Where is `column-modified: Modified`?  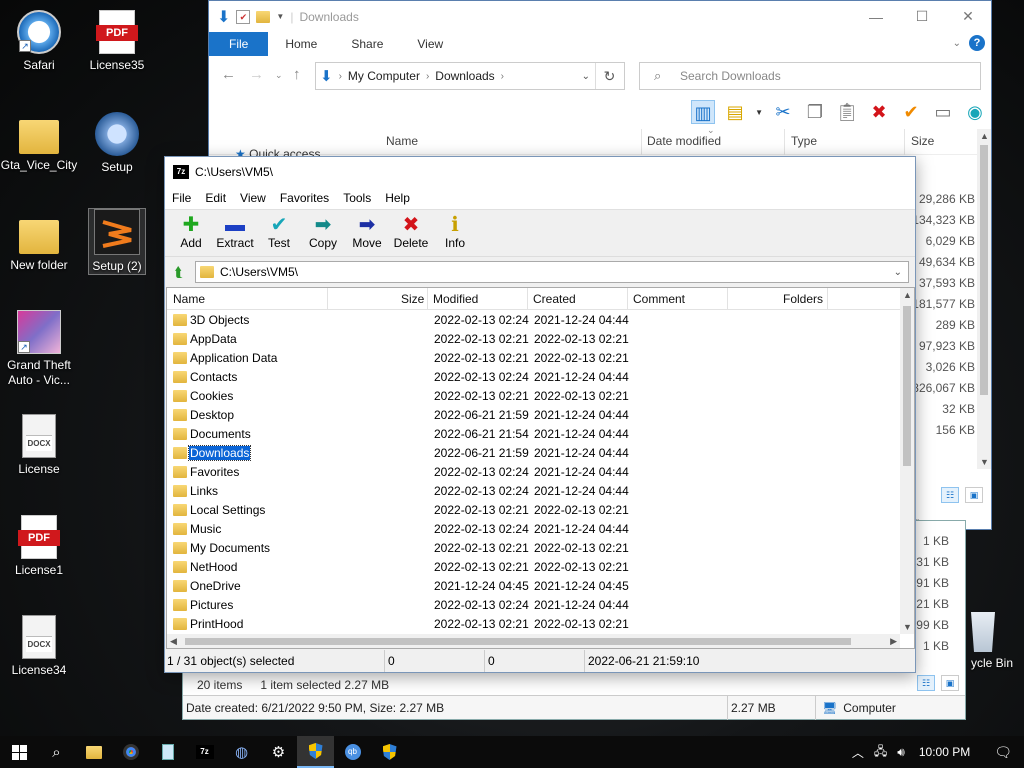 column-modified: Modified is located at coordinates (455, 299).